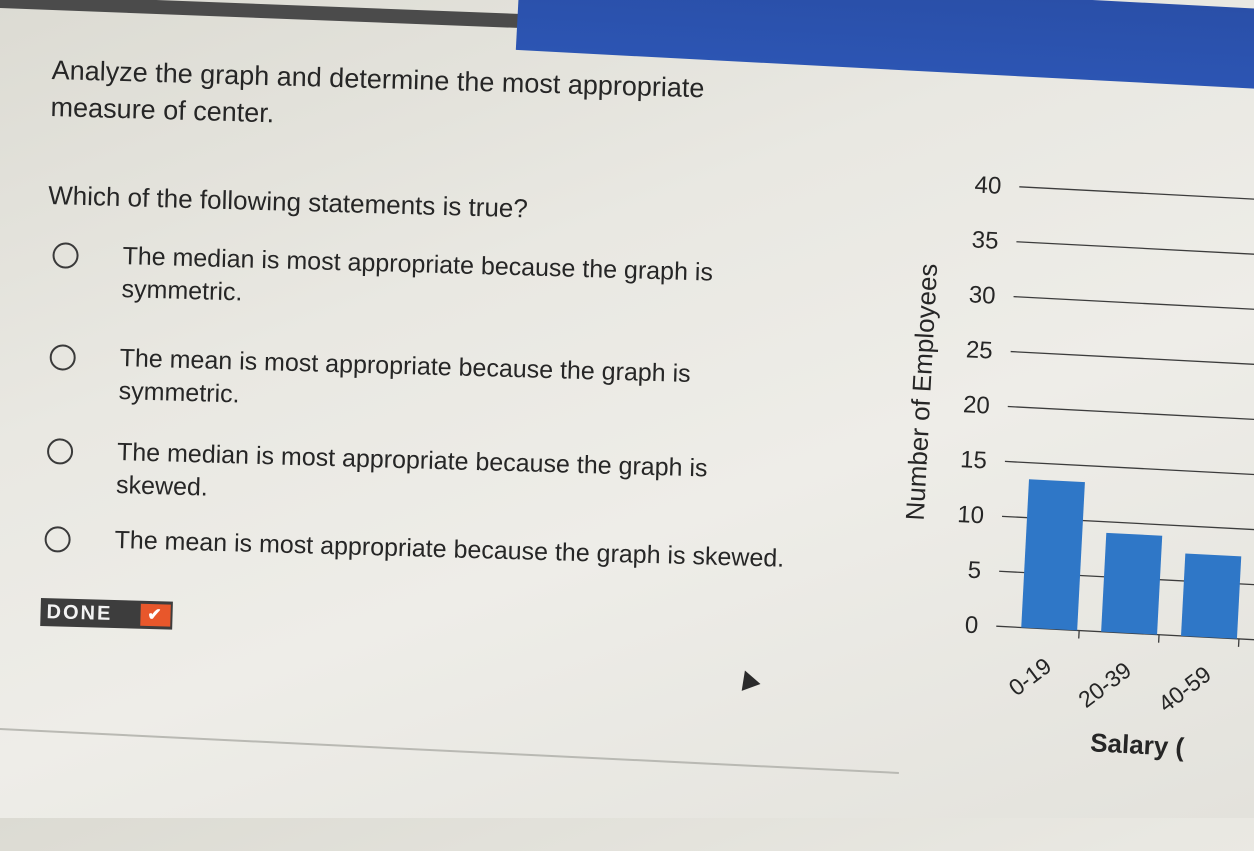  I want to click on x-axis-label: Salary (, so click(1138, 744).